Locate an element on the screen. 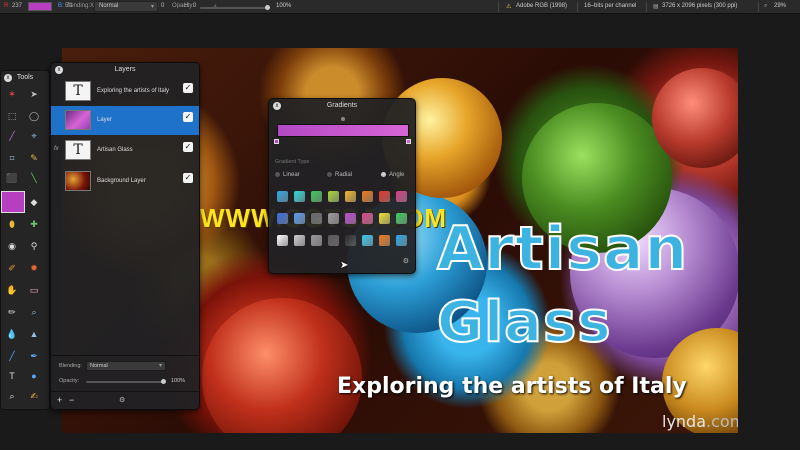 This screenshot has height=450, width=800. remove-layer-button: − is located at coordinates (71, 400).